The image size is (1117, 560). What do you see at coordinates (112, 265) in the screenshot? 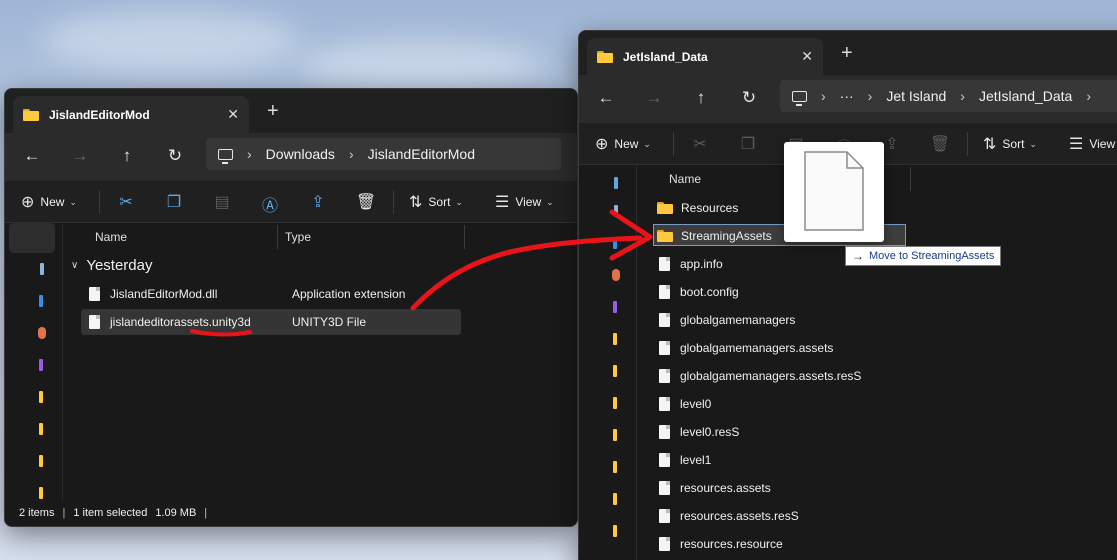
I see `group-header-yesterday: ∨ Yesterday` at bounding box center [112, 265].